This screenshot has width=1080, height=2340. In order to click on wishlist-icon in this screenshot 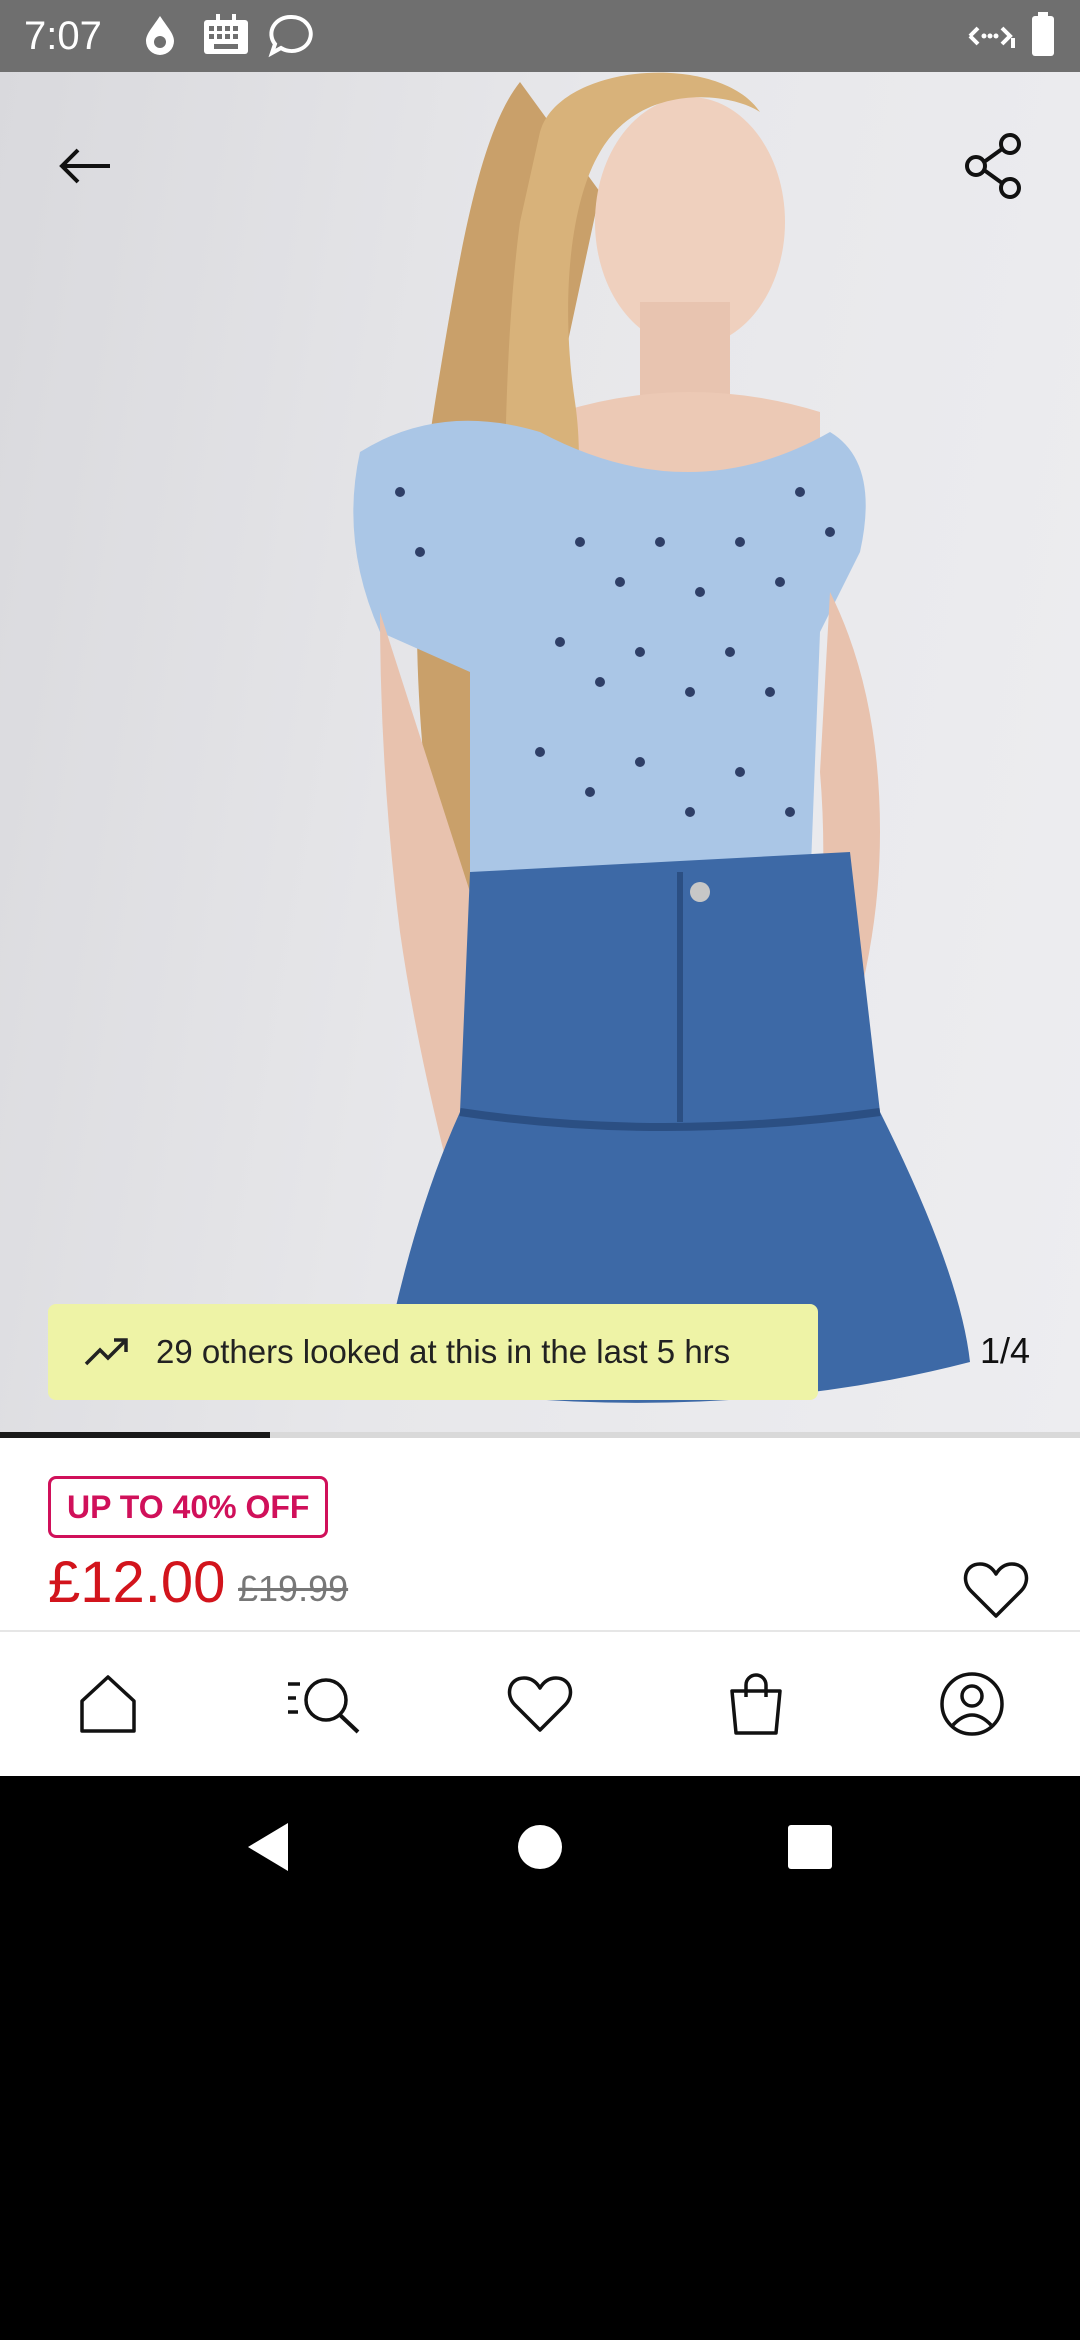, I will do `click(540, 1704)`.